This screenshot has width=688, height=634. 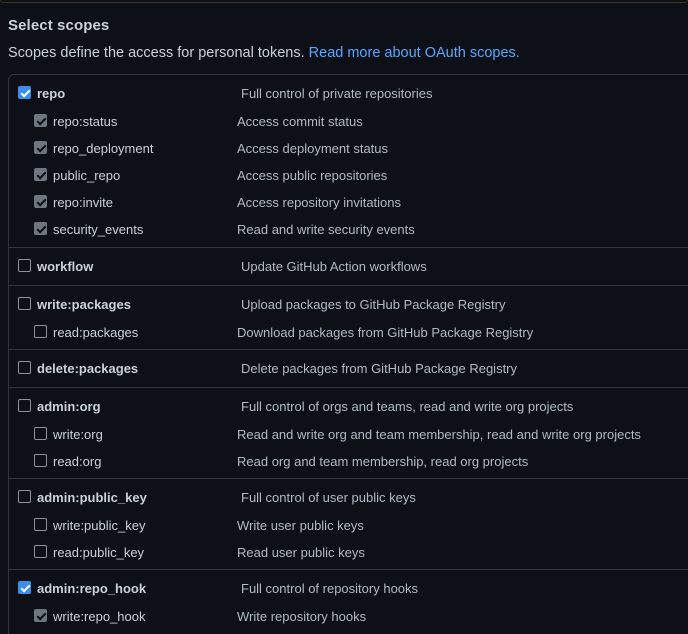 What do you see at coordinates (40, 524) in the screenshot?
I see `scope-checkbox-write-public-key` at bounding box center [40, 524].